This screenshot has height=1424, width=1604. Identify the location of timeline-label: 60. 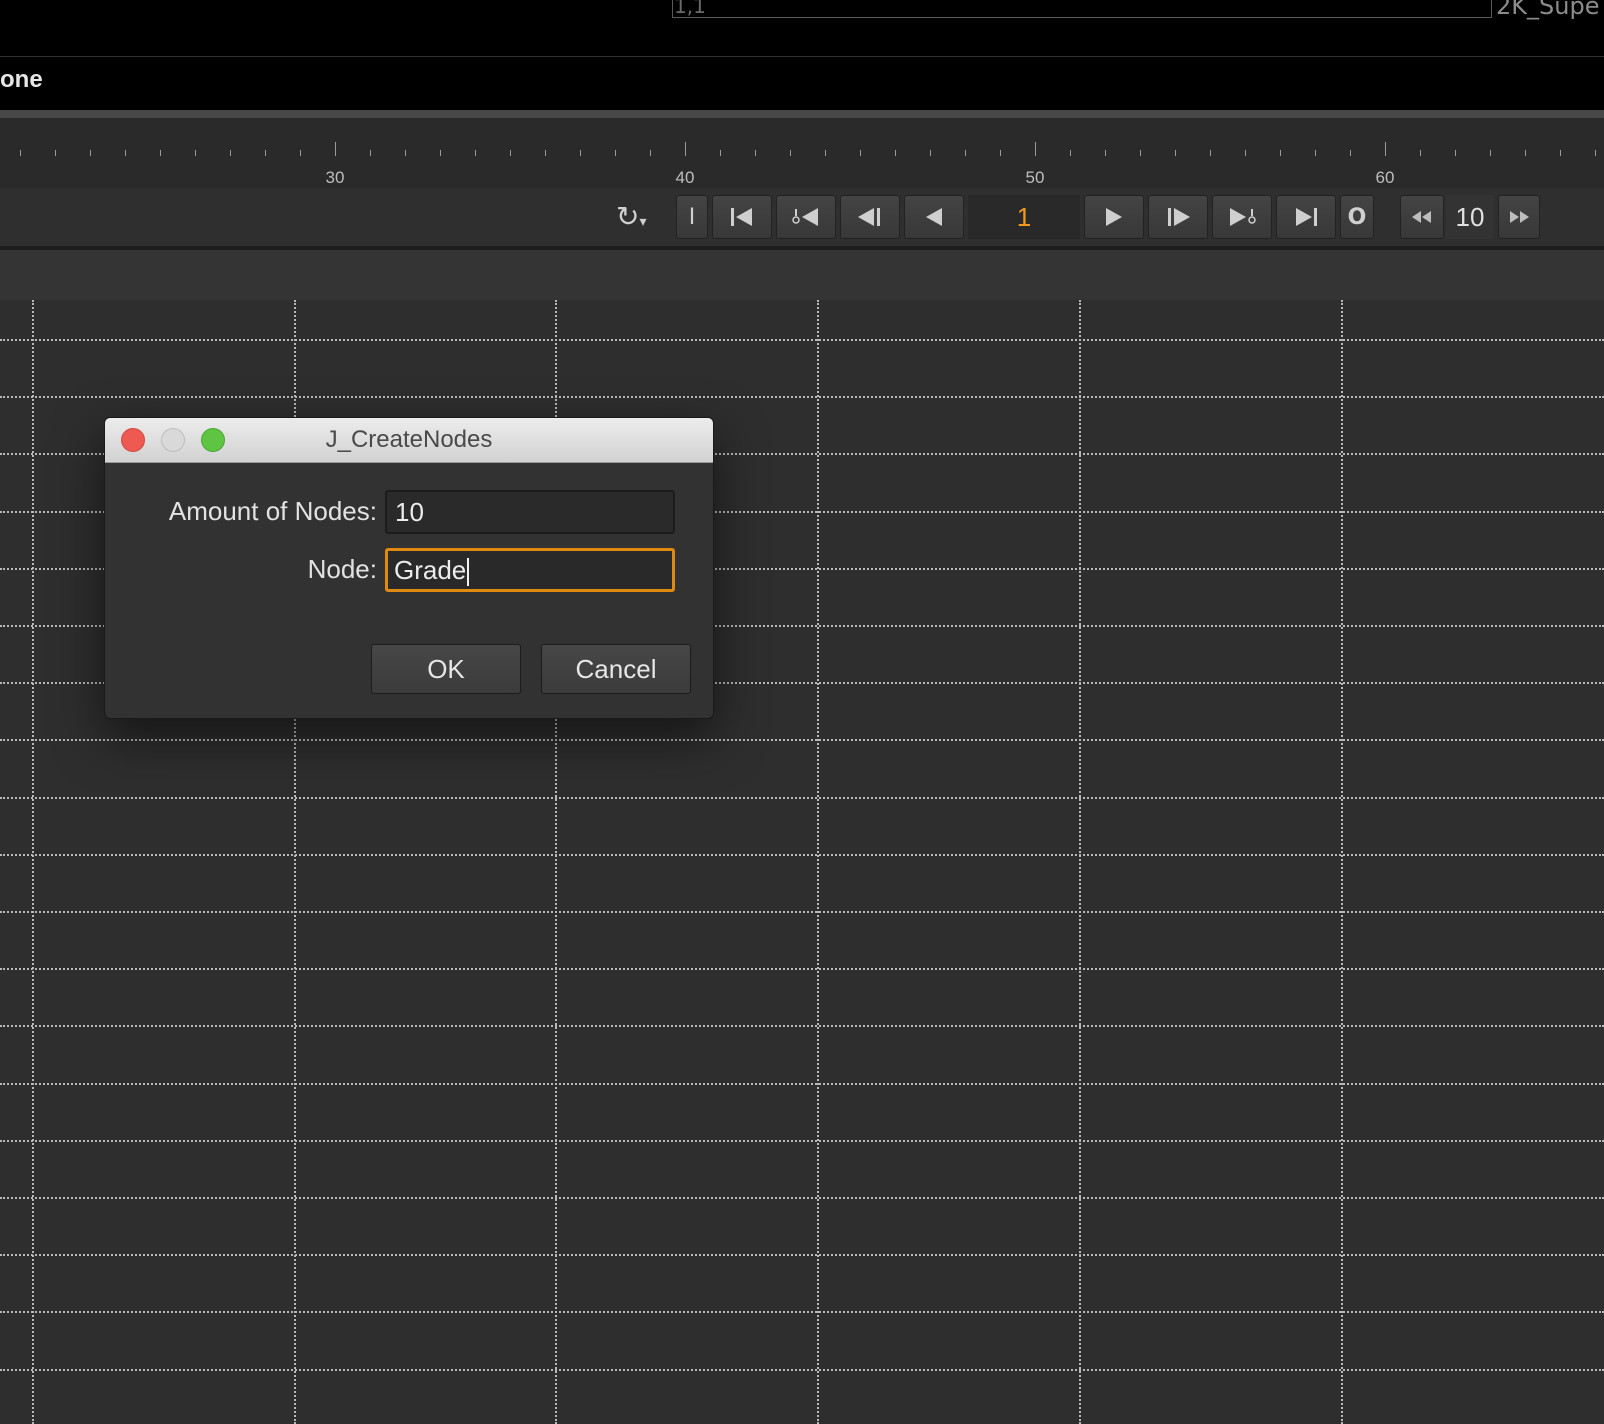
(1385, 177).